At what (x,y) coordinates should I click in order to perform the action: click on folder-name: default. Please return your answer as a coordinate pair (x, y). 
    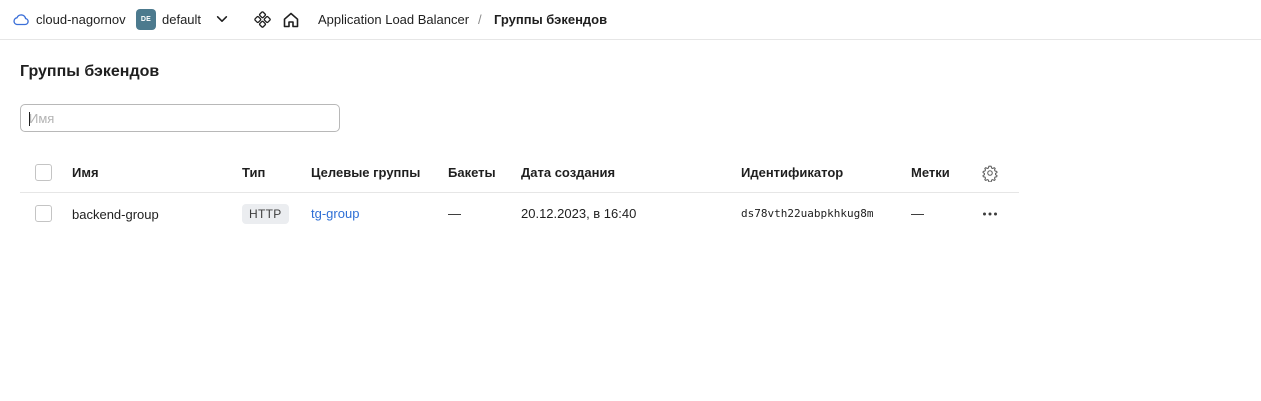
    Looking at the image, I should click on (181, 19).